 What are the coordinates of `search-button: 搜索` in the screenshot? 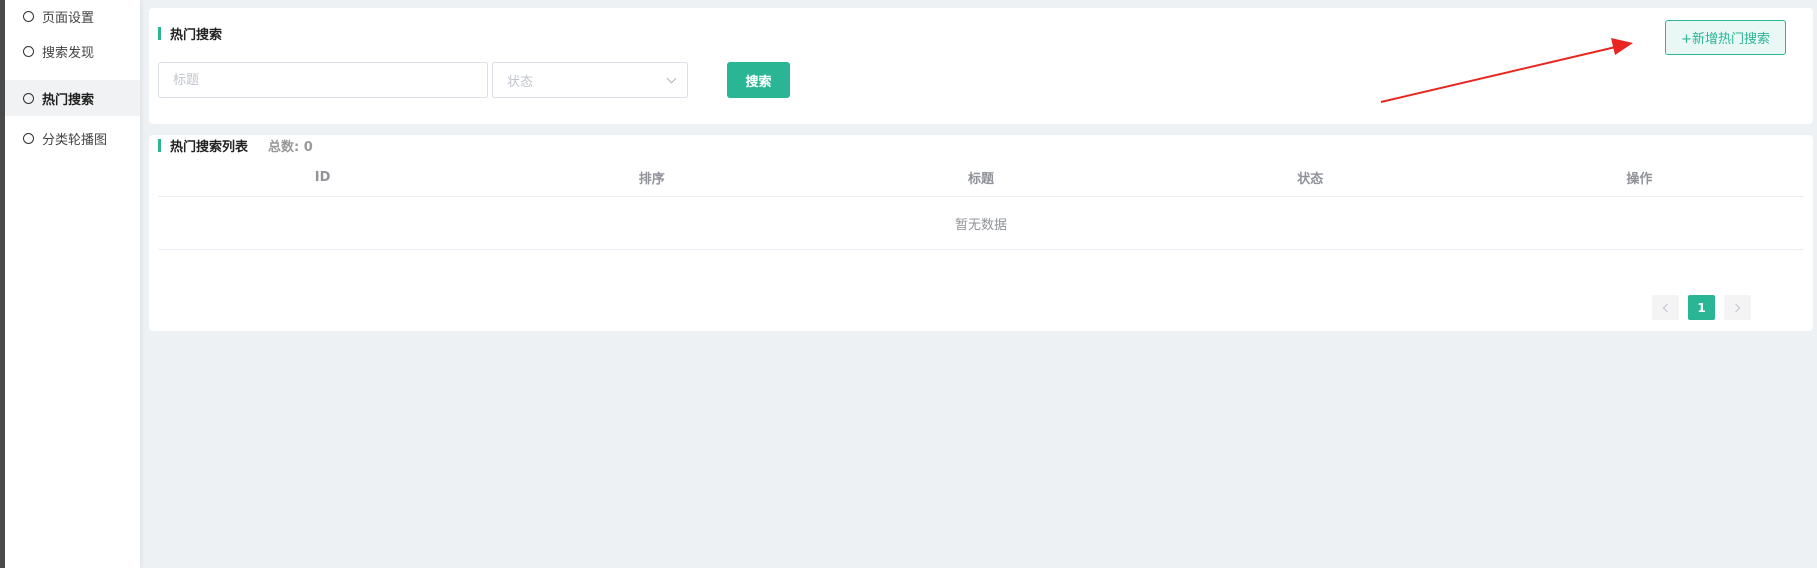 It's located at (758, 80).